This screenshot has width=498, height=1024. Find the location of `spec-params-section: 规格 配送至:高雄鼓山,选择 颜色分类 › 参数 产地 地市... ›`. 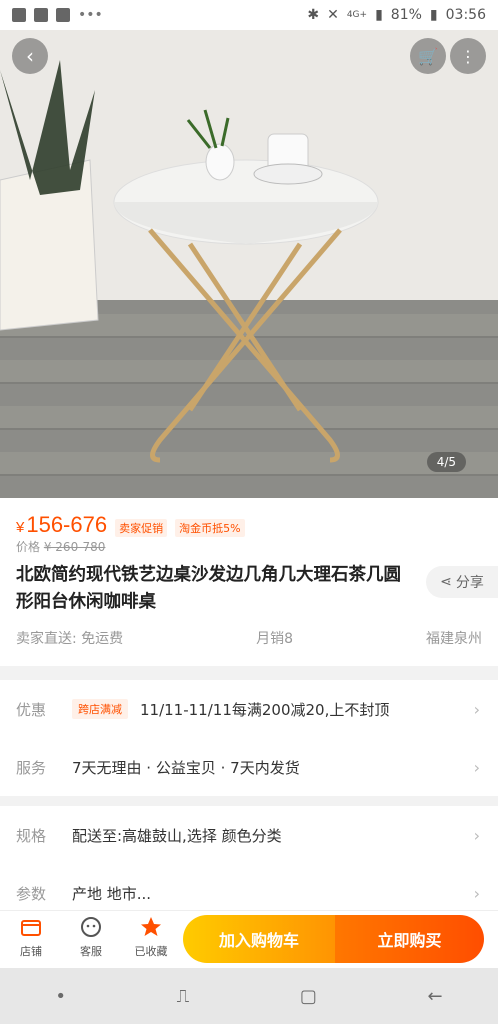

spec-params-section: 规格 配送至:高雄鼓山,选择 颜色分类 › 参数 产地 地市... › is located at coordinates (249, 864).